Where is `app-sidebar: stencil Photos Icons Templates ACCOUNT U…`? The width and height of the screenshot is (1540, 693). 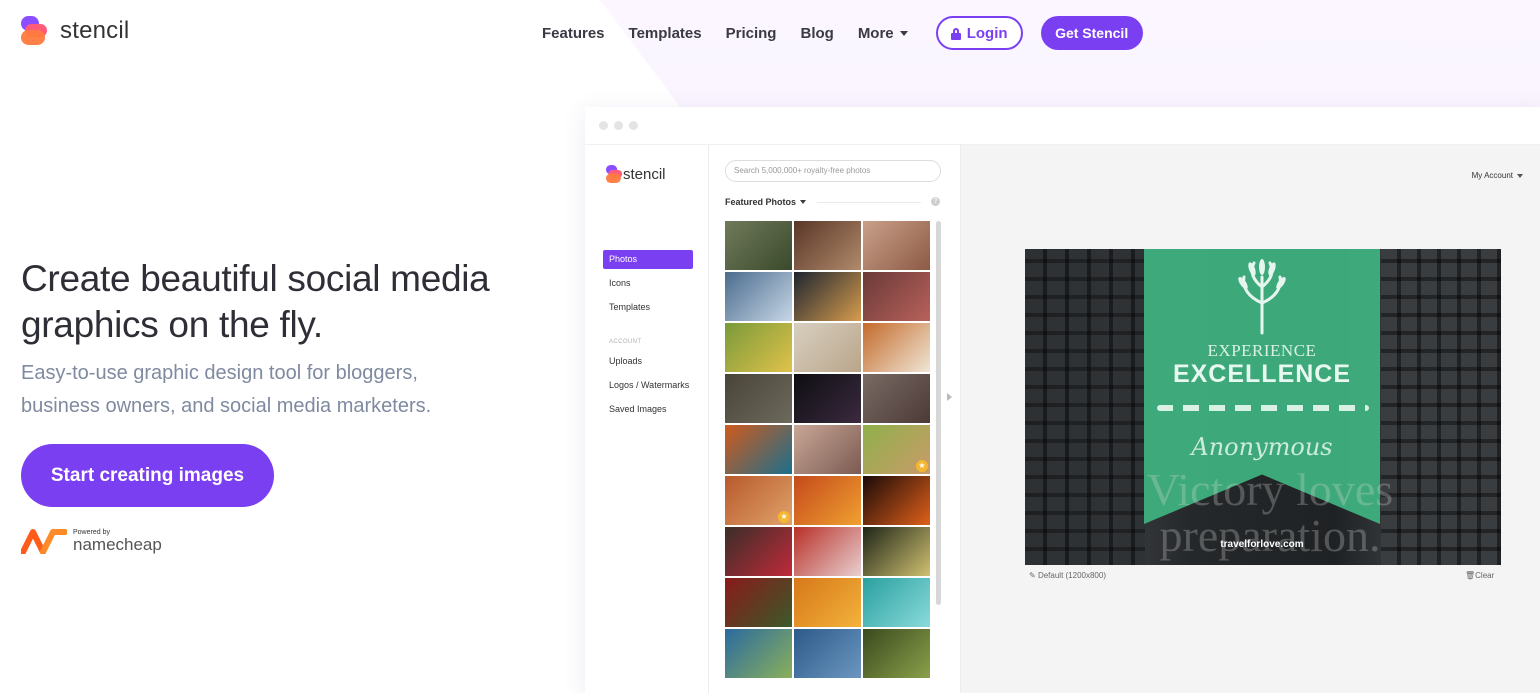
app-sidebar: stencil Photos Icons Templates ACCOUNT U… is located at coordinates (647, 419).